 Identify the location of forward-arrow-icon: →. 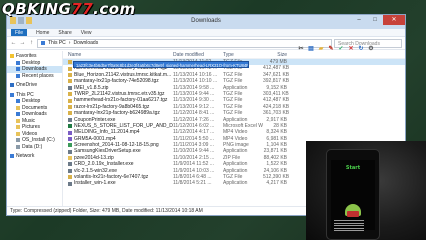
(22, 43).